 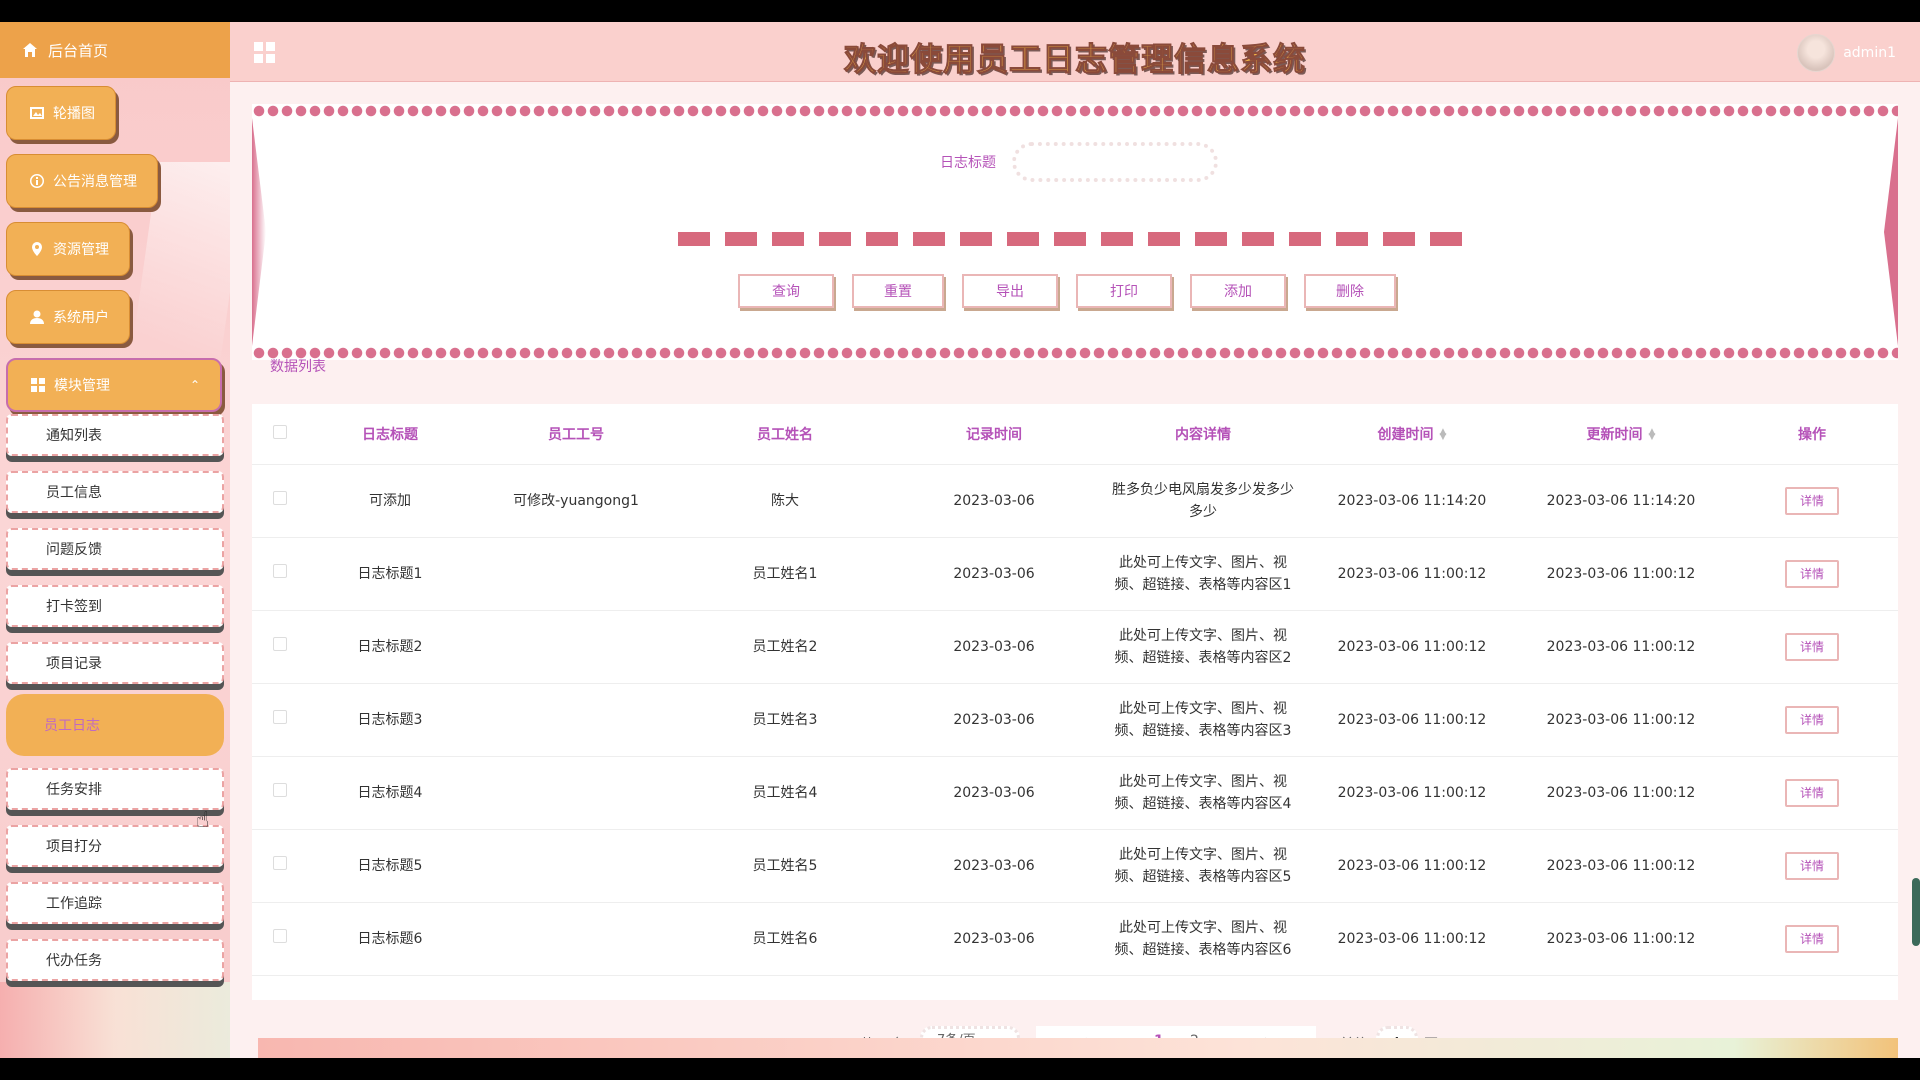 I want to click on sidebar-menu-modules: 模块管理 ⌃, so click(x=114, y=385).